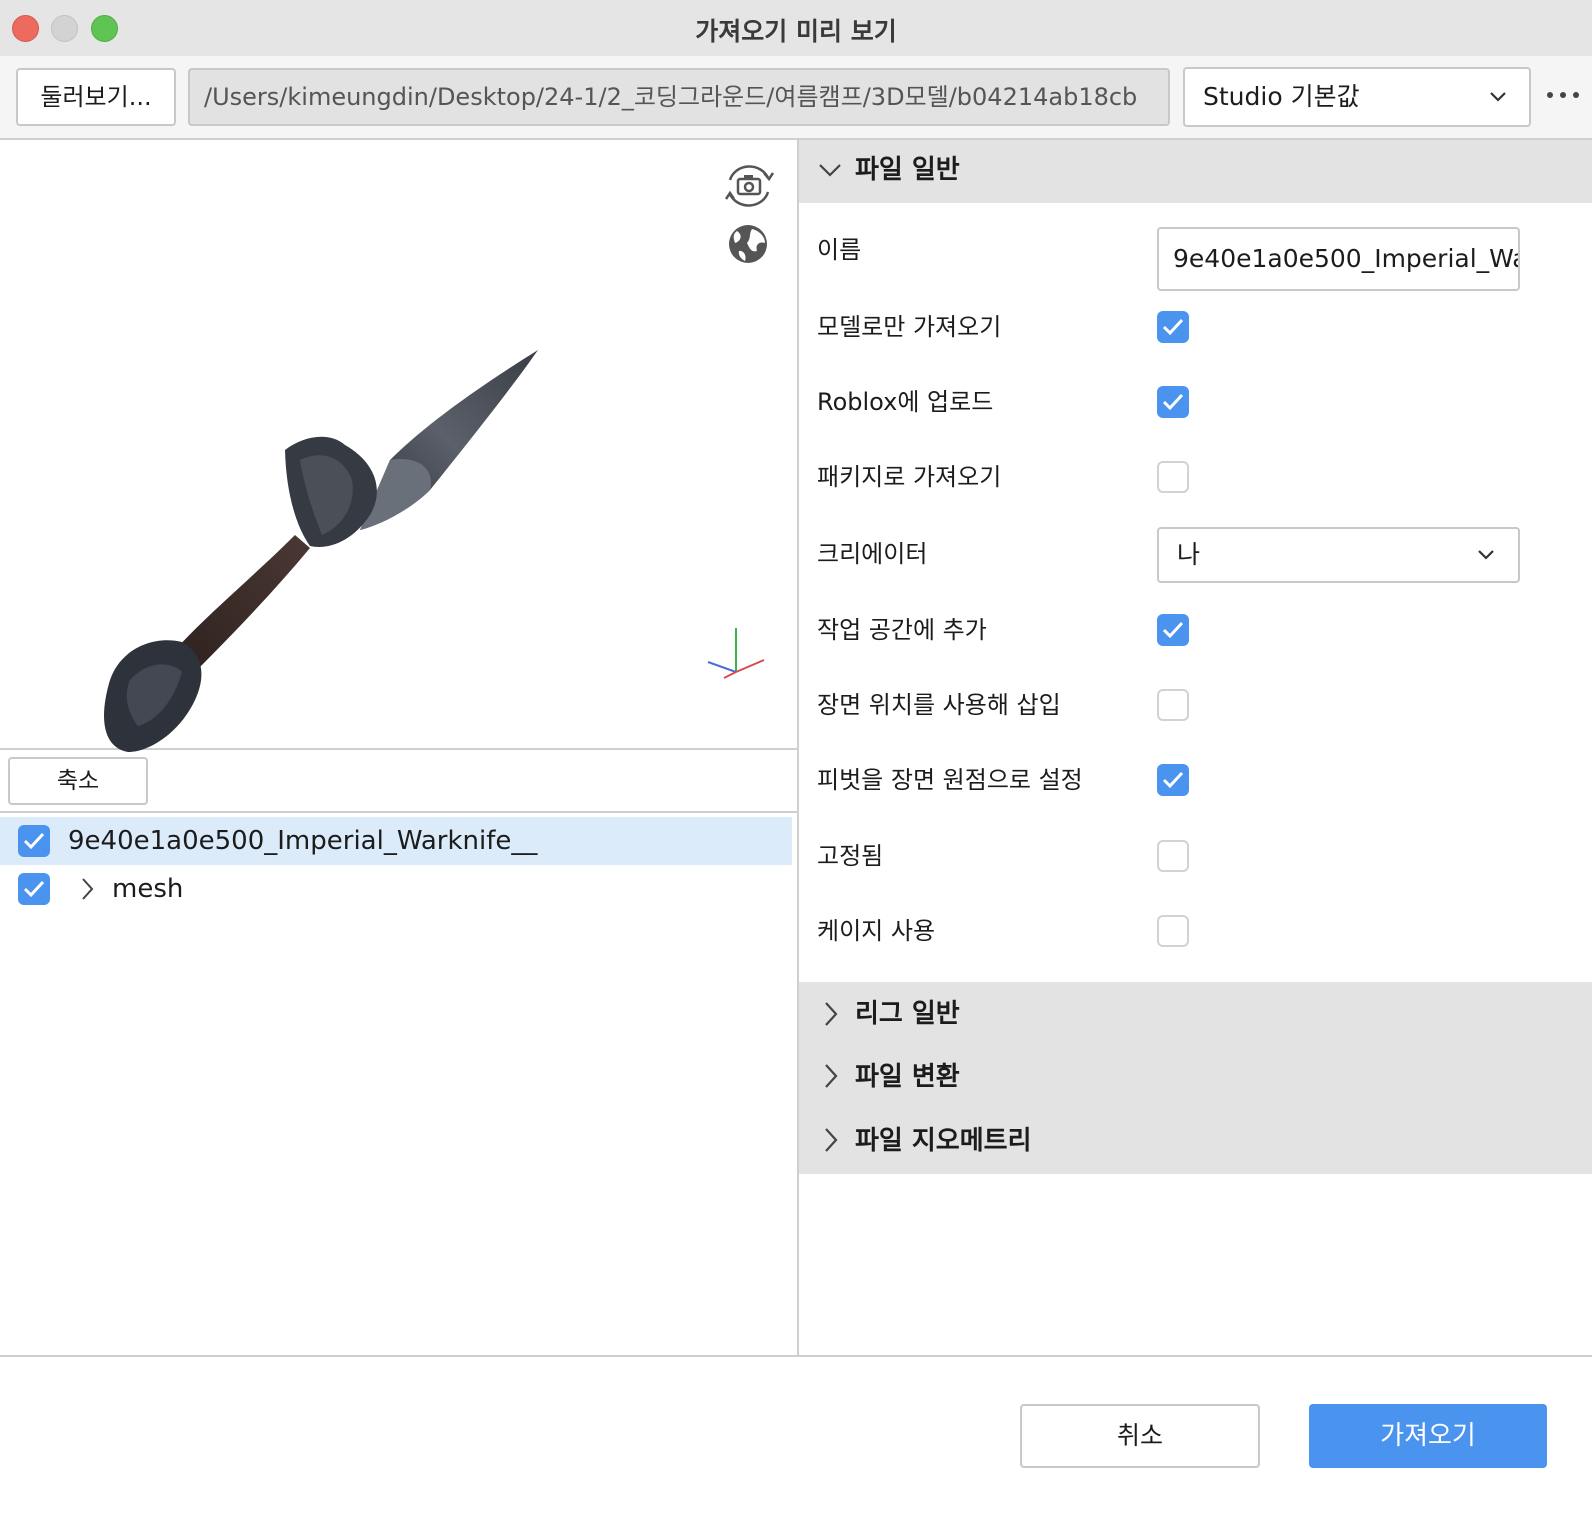 The height and width of the screenshot is (1514, 1592). Describe the element at coordinates (850, 856) in the screenshot. I see `anchored-label: 고정됨` at that location.